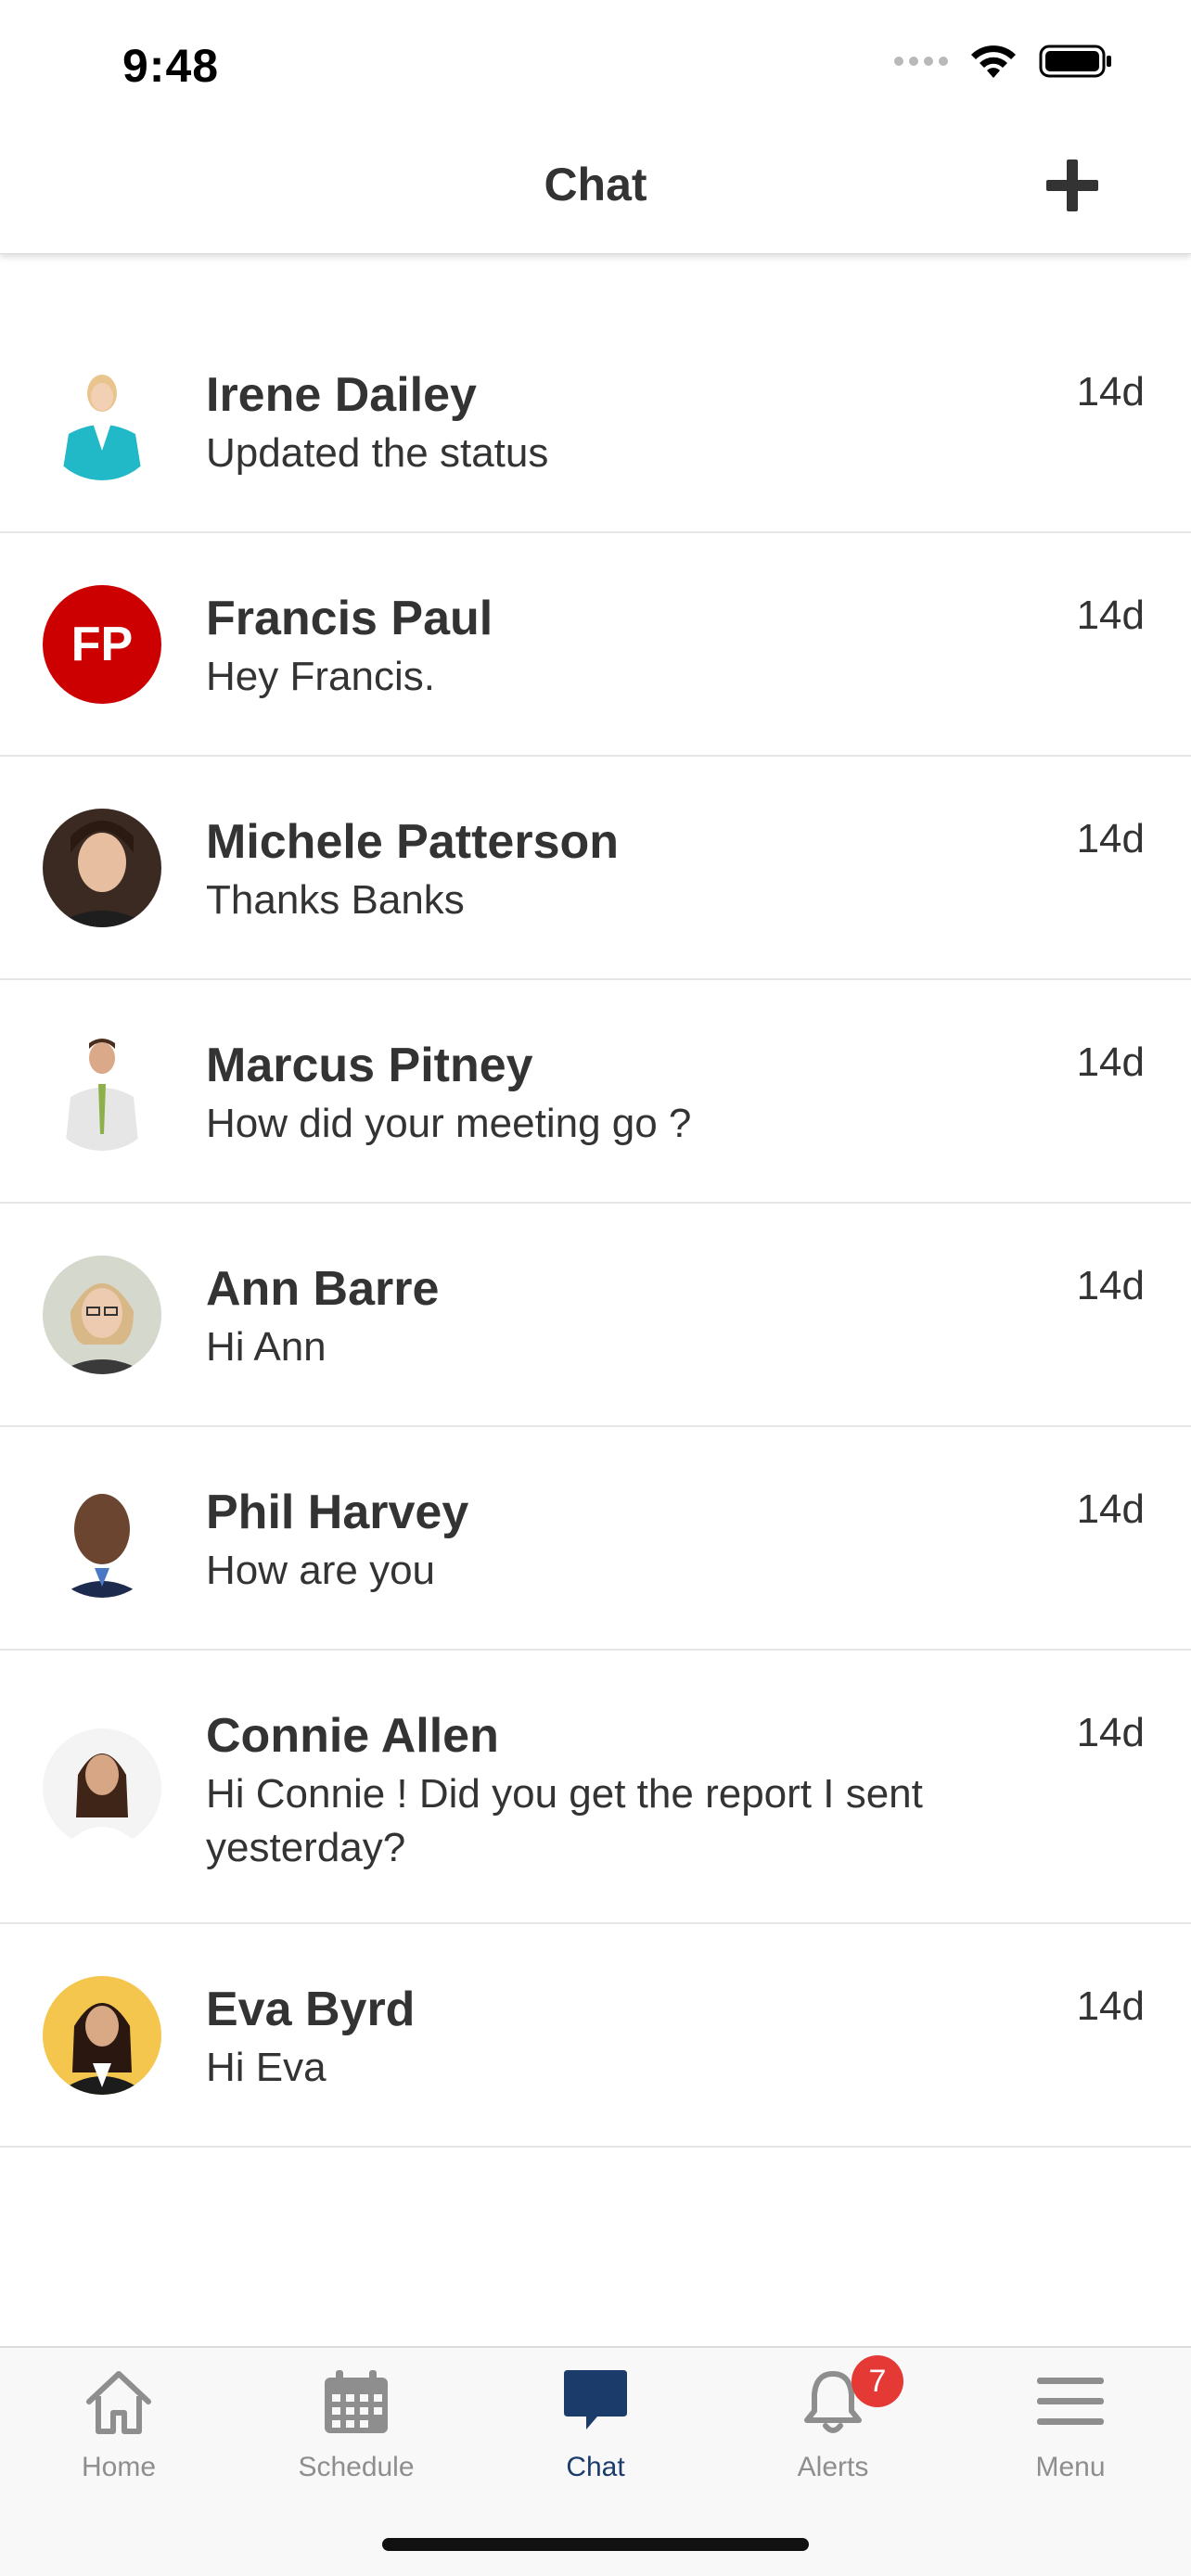 The image size is (1191, 2576). What do you see at coordinates (266, 2067) in the screenshot?
I see `last-message: Hi Eva` at bounding box center [266, 2067].